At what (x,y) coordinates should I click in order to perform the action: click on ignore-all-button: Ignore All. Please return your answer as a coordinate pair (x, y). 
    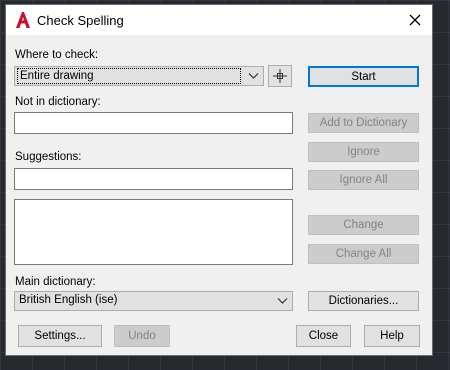
    Looking at the image, I should click on (363, 180).